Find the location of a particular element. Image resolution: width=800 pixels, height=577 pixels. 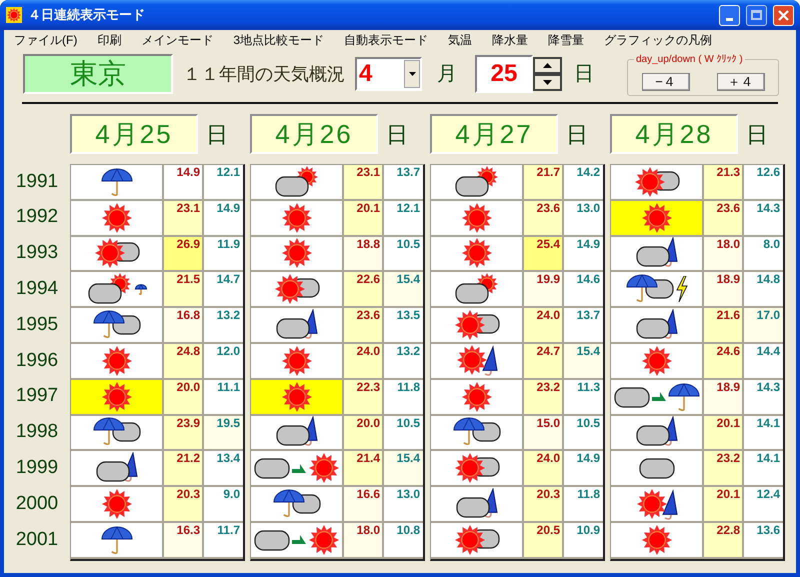

high-temp-cell: 16.6 is located at coordinates (364, 505).